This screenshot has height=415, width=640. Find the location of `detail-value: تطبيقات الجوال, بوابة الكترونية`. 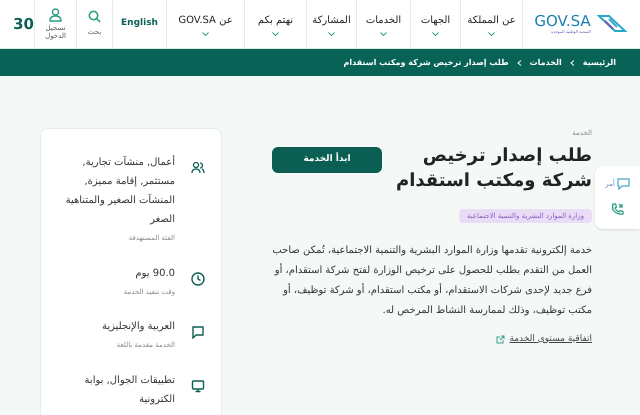

detail-value: تطبيقات الجوال, بوابة الكترونية is located at coordinates (129, 390).